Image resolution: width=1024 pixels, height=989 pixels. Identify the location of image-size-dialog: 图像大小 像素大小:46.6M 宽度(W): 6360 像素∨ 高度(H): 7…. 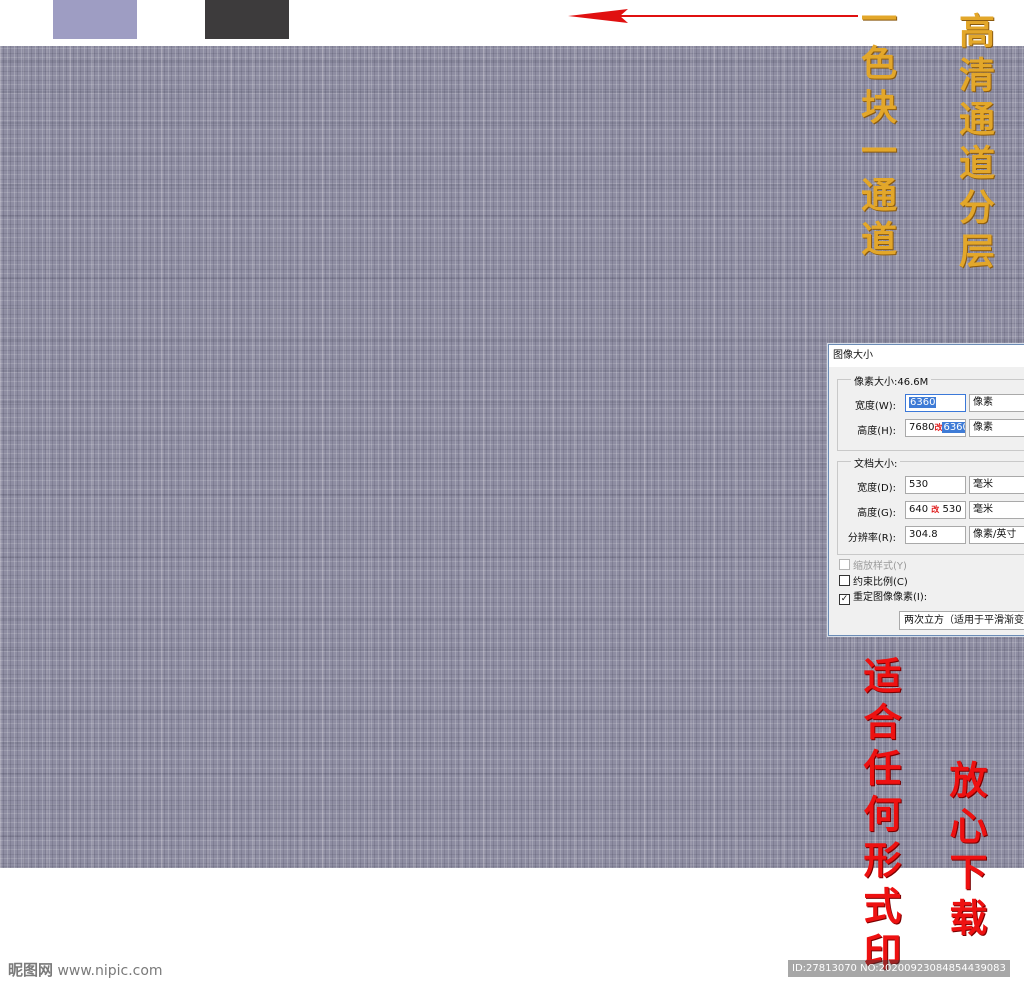
(926, 490).